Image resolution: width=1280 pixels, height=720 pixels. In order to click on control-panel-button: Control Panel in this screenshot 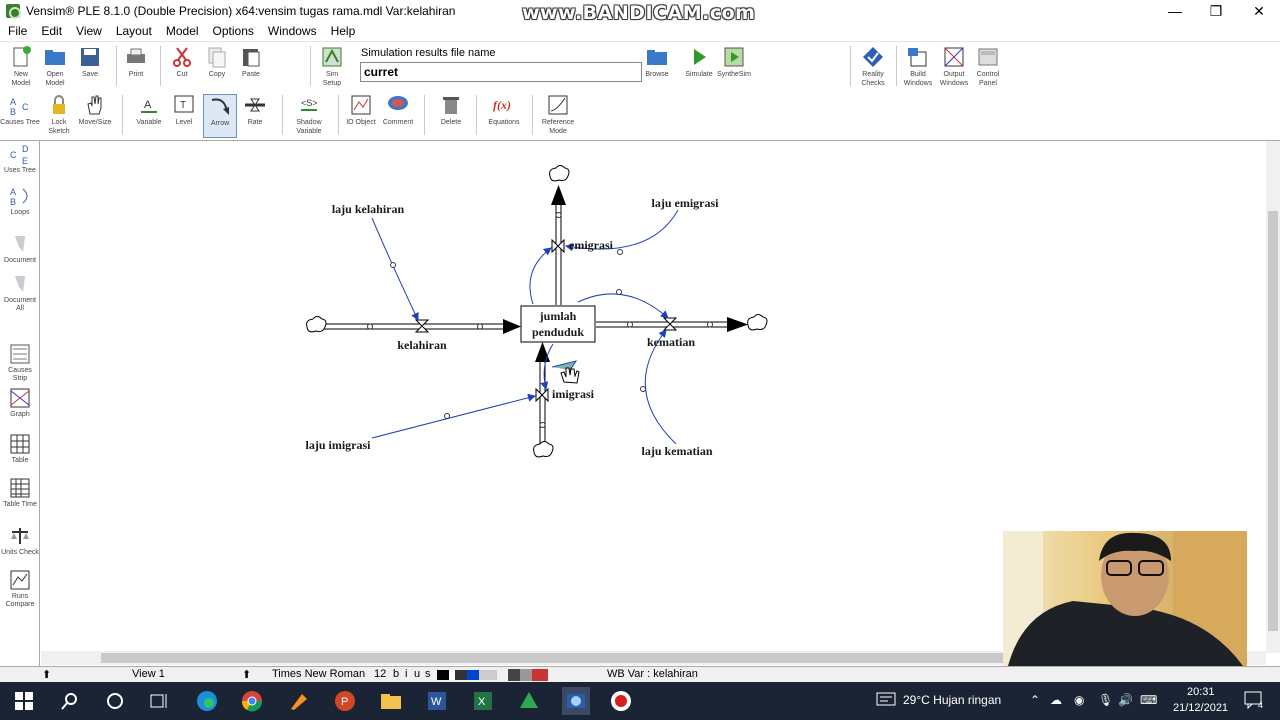, I will do `click(988, 67)`.